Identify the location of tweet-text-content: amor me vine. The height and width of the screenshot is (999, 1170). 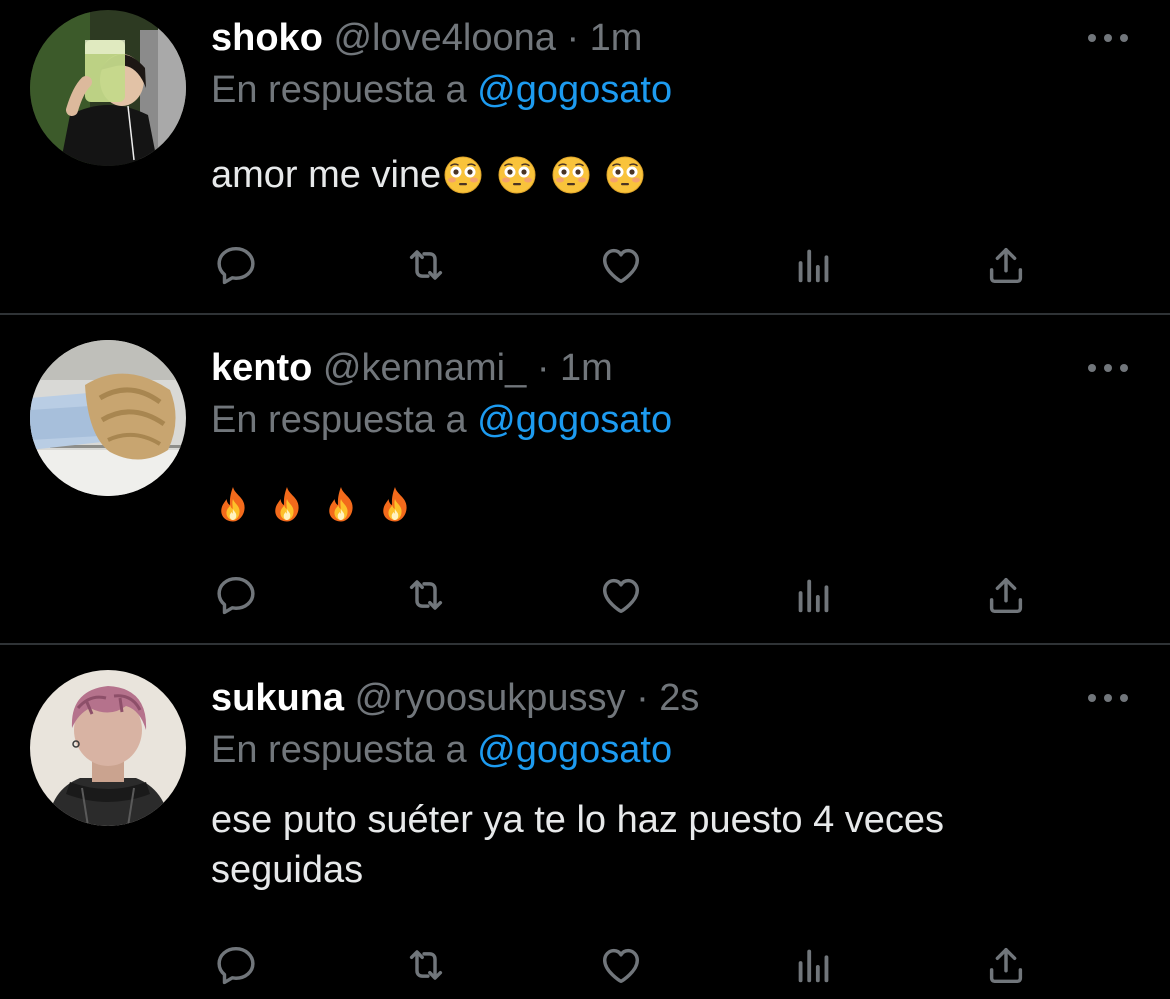
(326, 175).